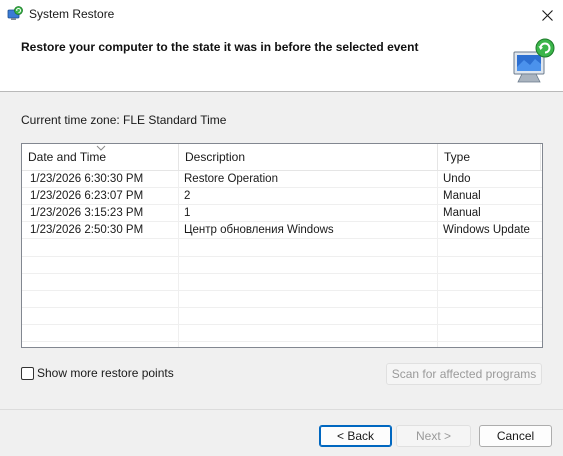  What do you see at coordinates (515, 436) in the screenshot?
I see `cancel-button: Cancel` at bounding box center [515, 436].